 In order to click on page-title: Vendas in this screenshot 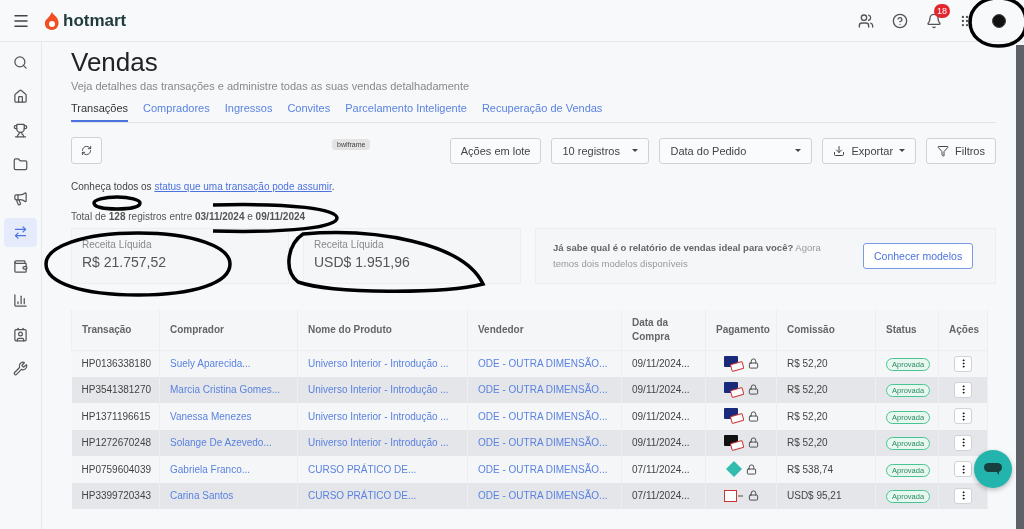, I will do `click(115, 62)`.